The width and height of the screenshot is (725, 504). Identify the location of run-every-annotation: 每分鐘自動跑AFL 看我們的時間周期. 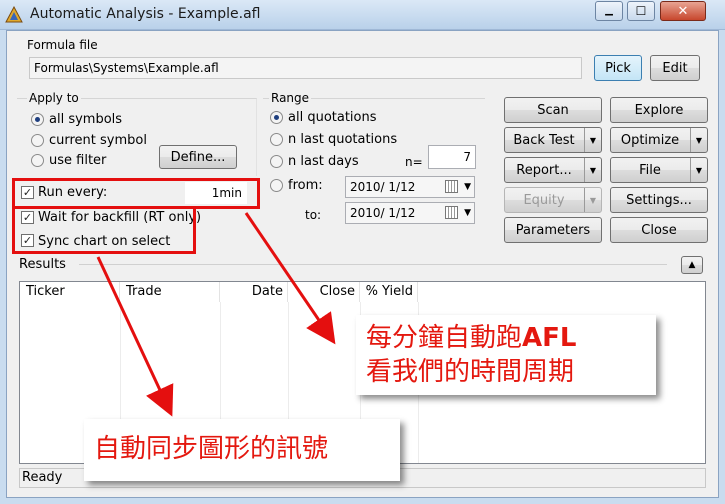
(506, 355).